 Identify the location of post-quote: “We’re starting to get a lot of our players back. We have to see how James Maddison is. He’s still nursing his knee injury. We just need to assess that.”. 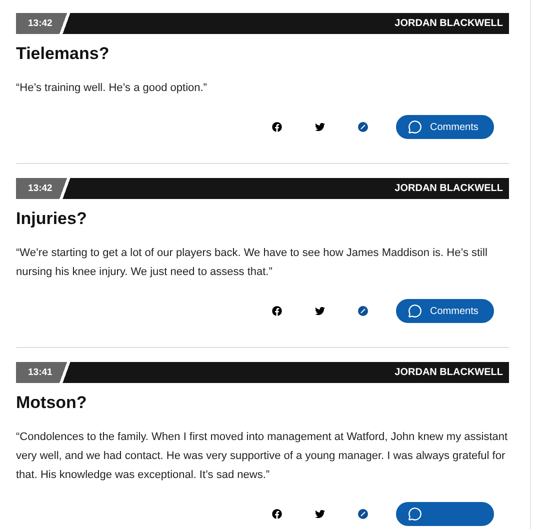
(252, 263).